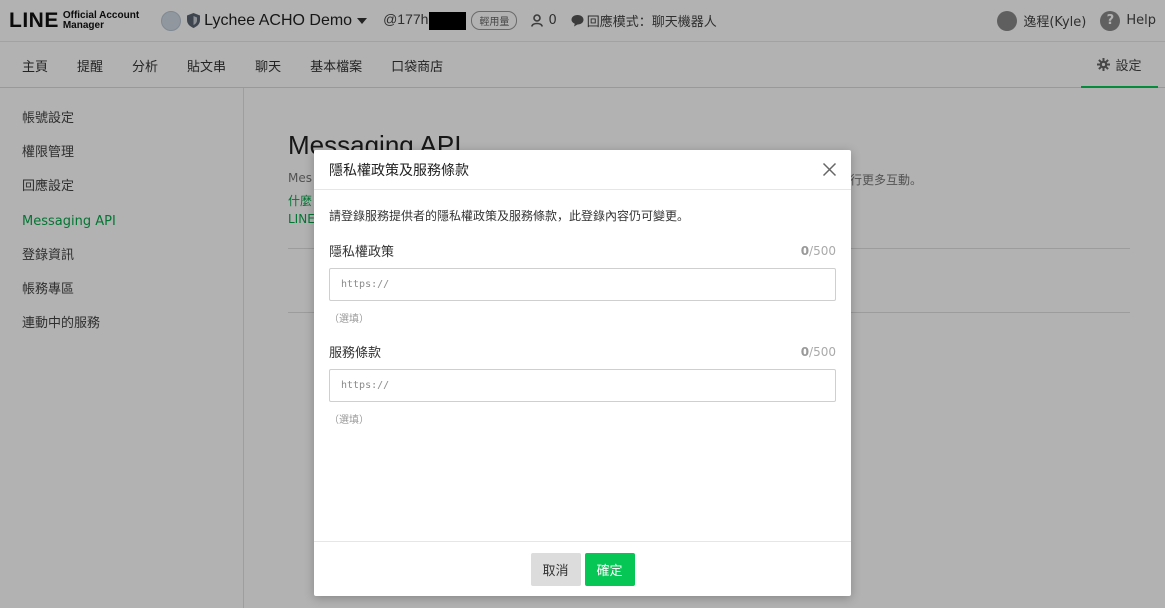 This screenshot has width=1165, height=608. Describe the element at coordinates (349, 319) in the screenshot. I see `privacy-optional-hint: （選填）` at that location.